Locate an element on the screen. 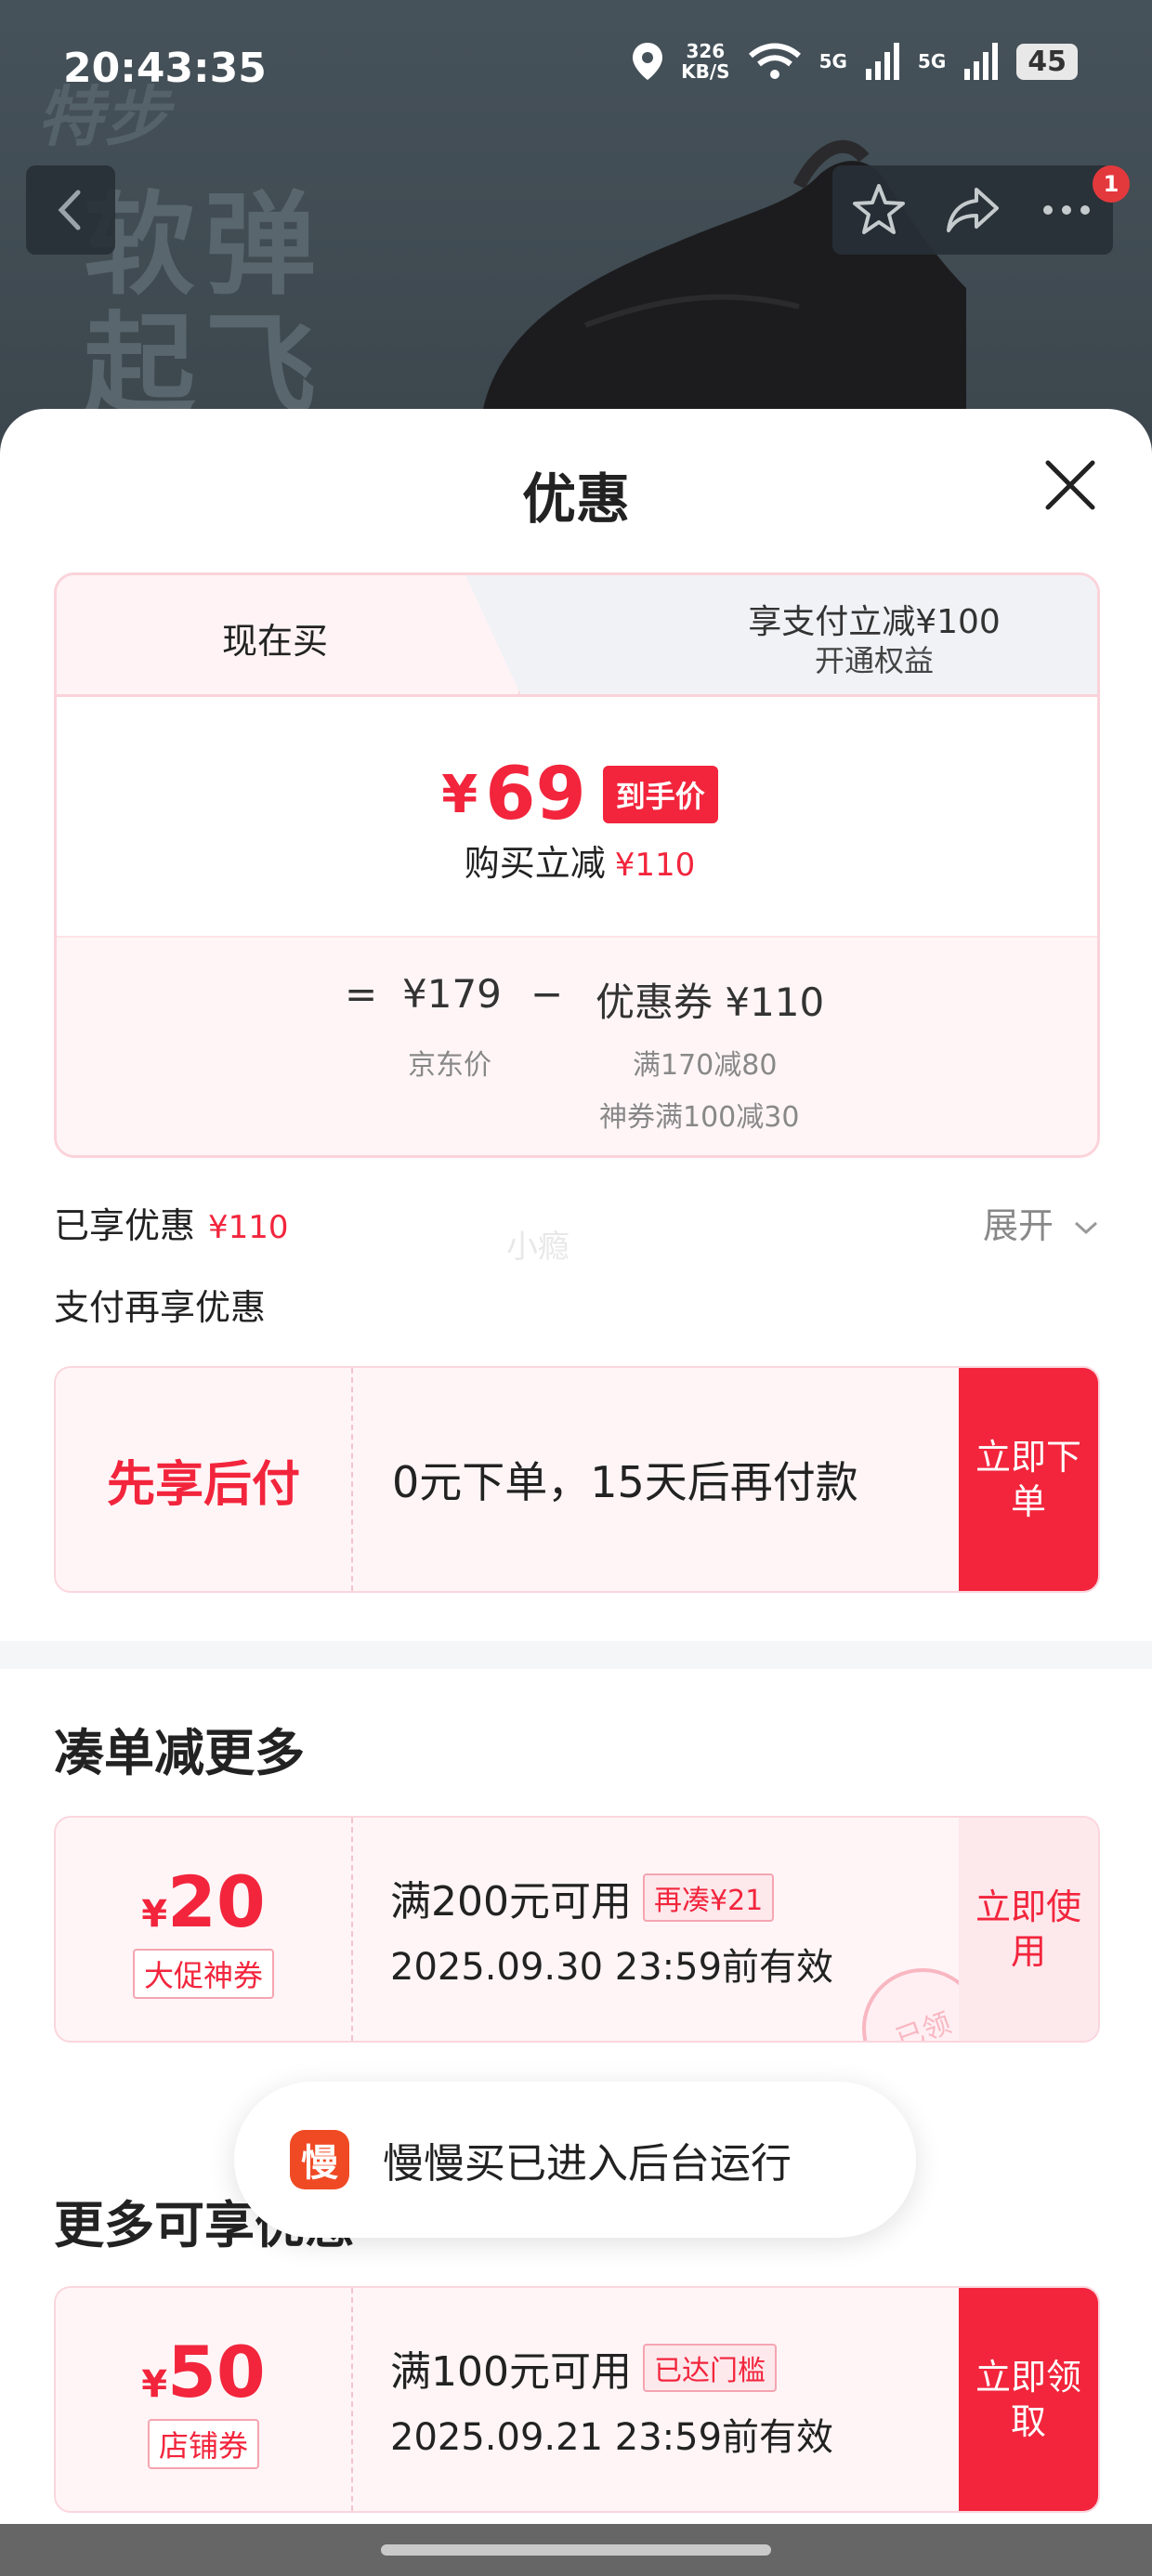  final-price: 69 is located at coordinates (535, 794).